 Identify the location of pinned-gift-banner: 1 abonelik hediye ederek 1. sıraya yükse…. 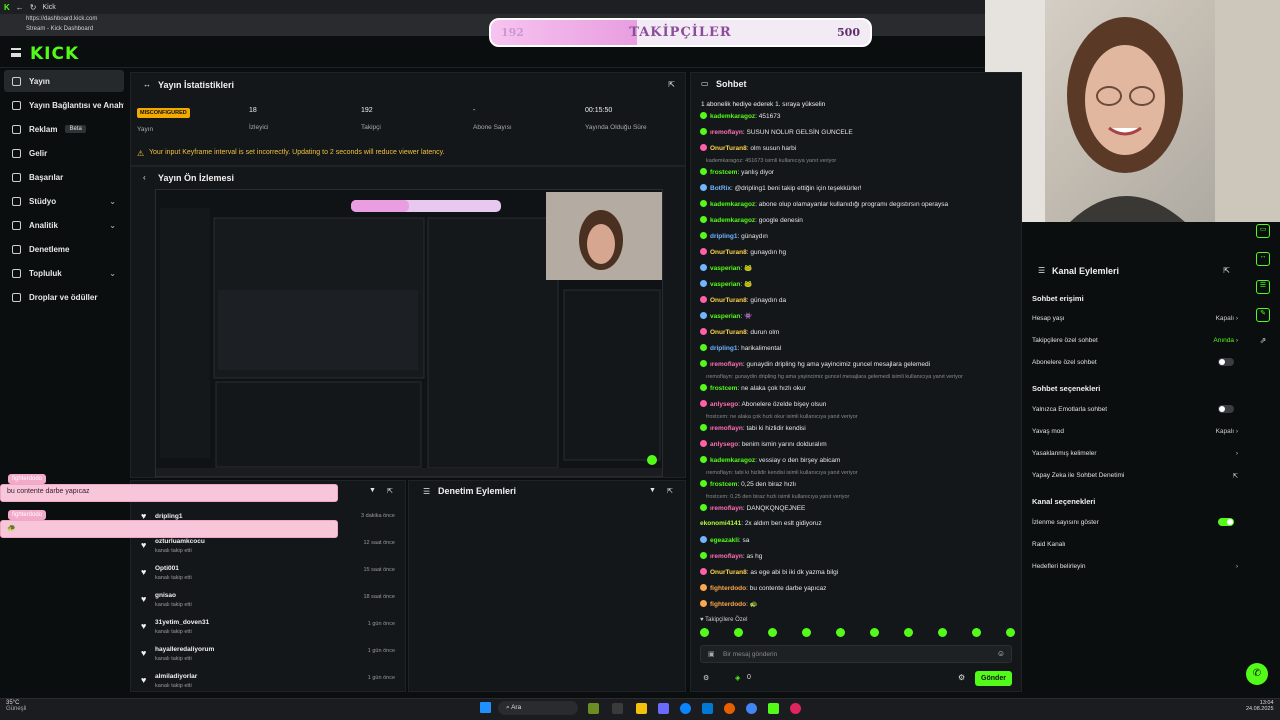
(857, 104).